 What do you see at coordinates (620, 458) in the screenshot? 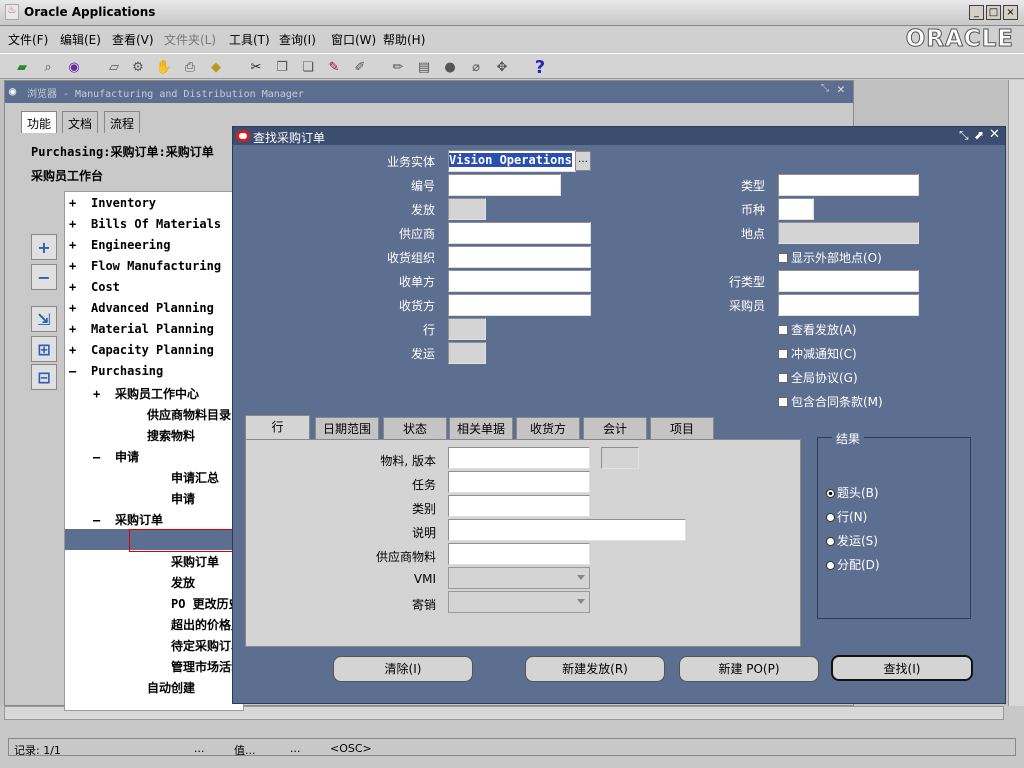
I see `revision-field` at bounding box center [620, 458].